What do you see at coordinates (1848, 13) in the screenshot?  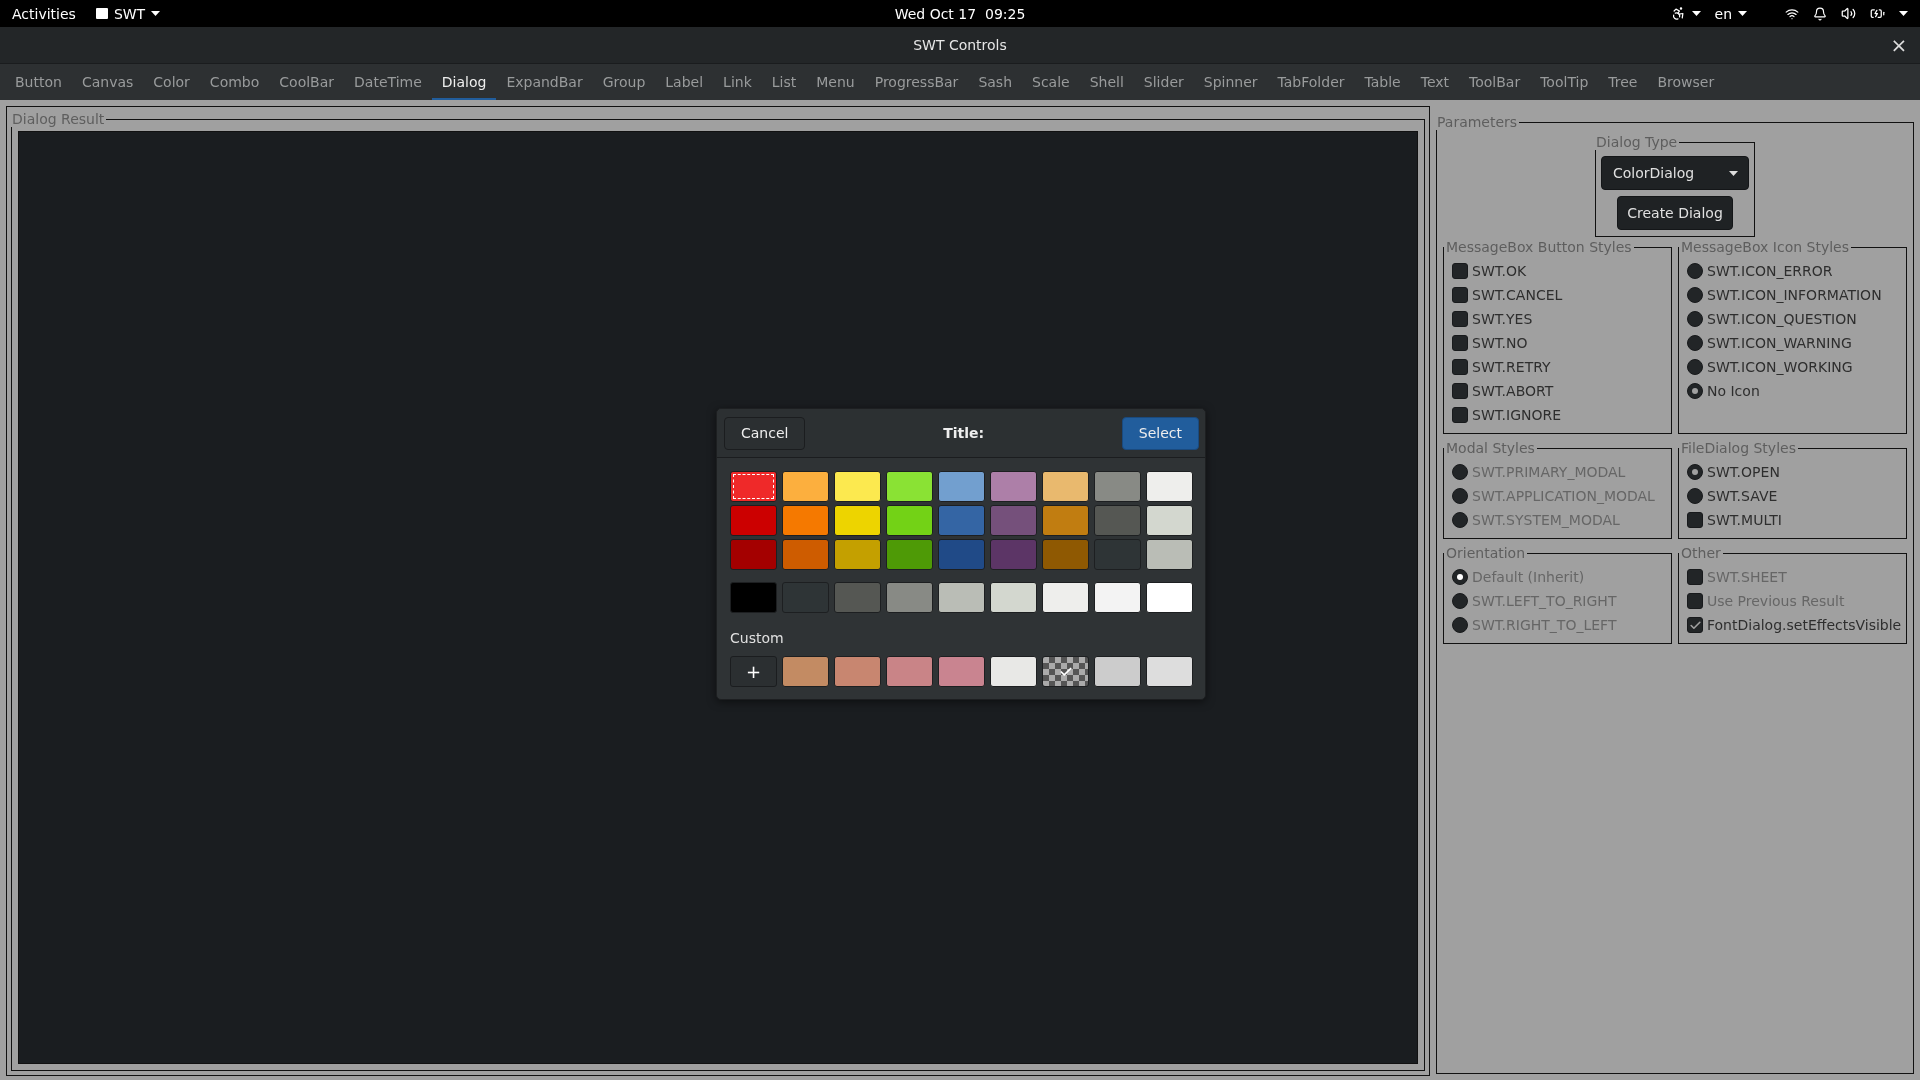 I see `volume-icon` at bounding box center [1848, 13].